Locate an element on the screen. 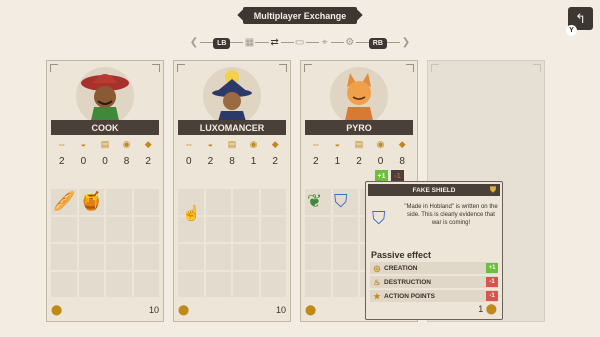  gold-row: ⬤ 10 is located at coordinates (105, 310).